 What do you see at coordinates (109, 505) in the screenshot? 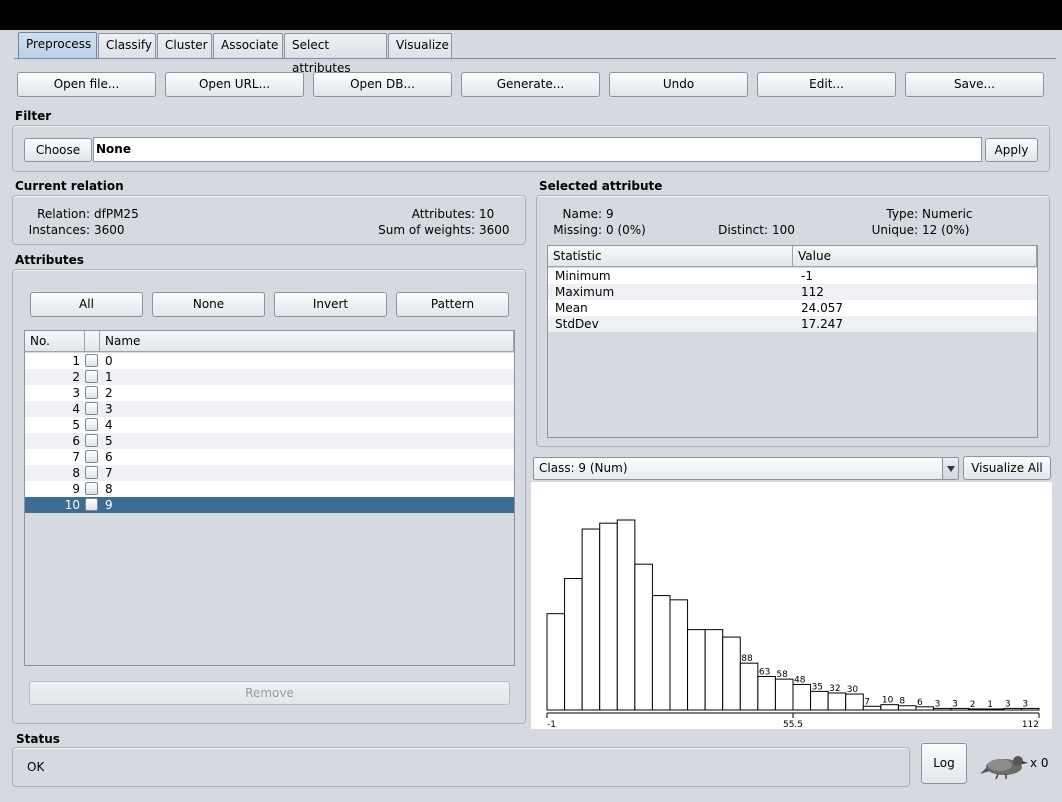
I see `attribute-name: 9` at bounding box center [109, 505].